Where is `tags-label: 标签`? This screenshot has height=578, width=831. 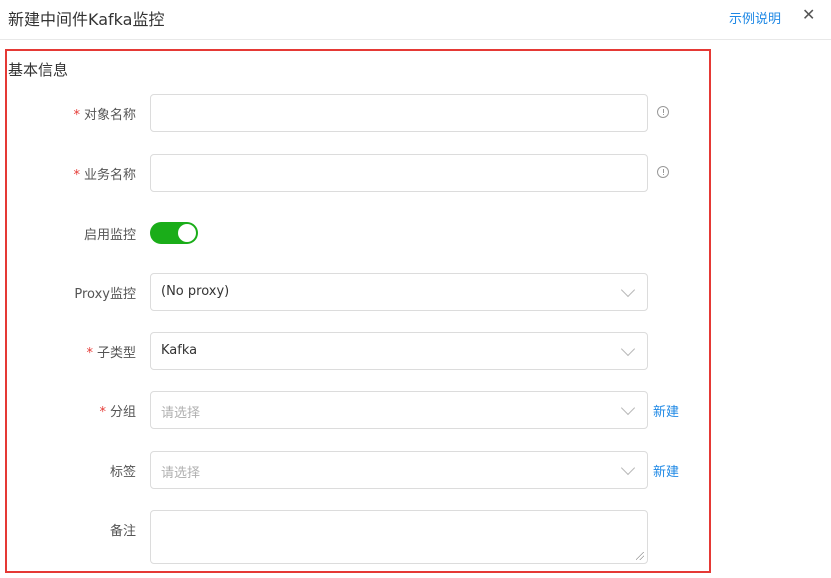 tags-label: 标签 is located at coordinates (122, 472).